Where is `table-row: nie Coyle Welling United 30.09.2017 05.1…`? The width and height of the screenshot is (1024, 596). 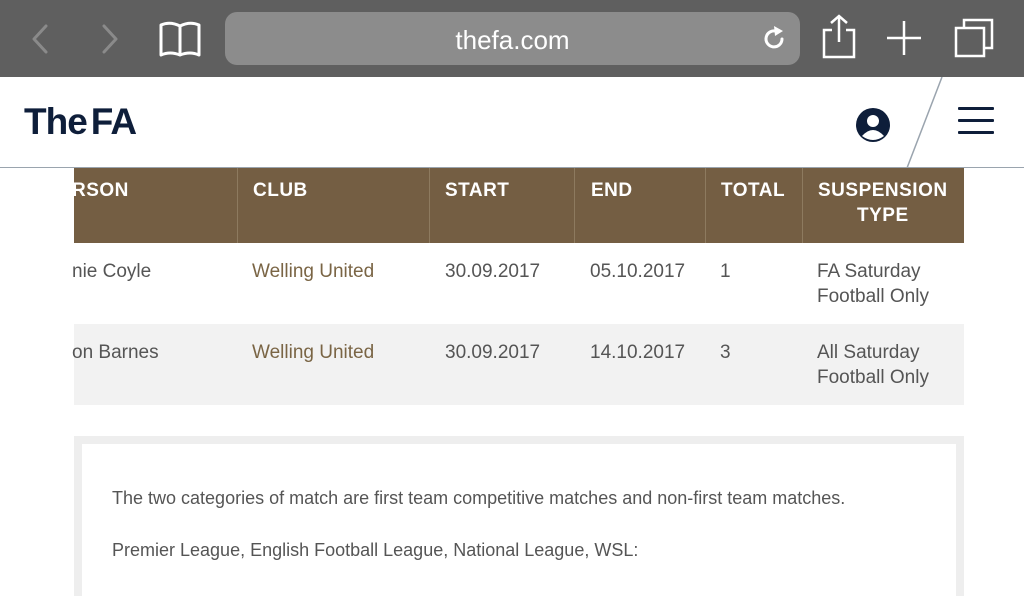
table-row: nie Coyle Welling United 30.09.2017 05.1… is located at coordinates (518, 283).